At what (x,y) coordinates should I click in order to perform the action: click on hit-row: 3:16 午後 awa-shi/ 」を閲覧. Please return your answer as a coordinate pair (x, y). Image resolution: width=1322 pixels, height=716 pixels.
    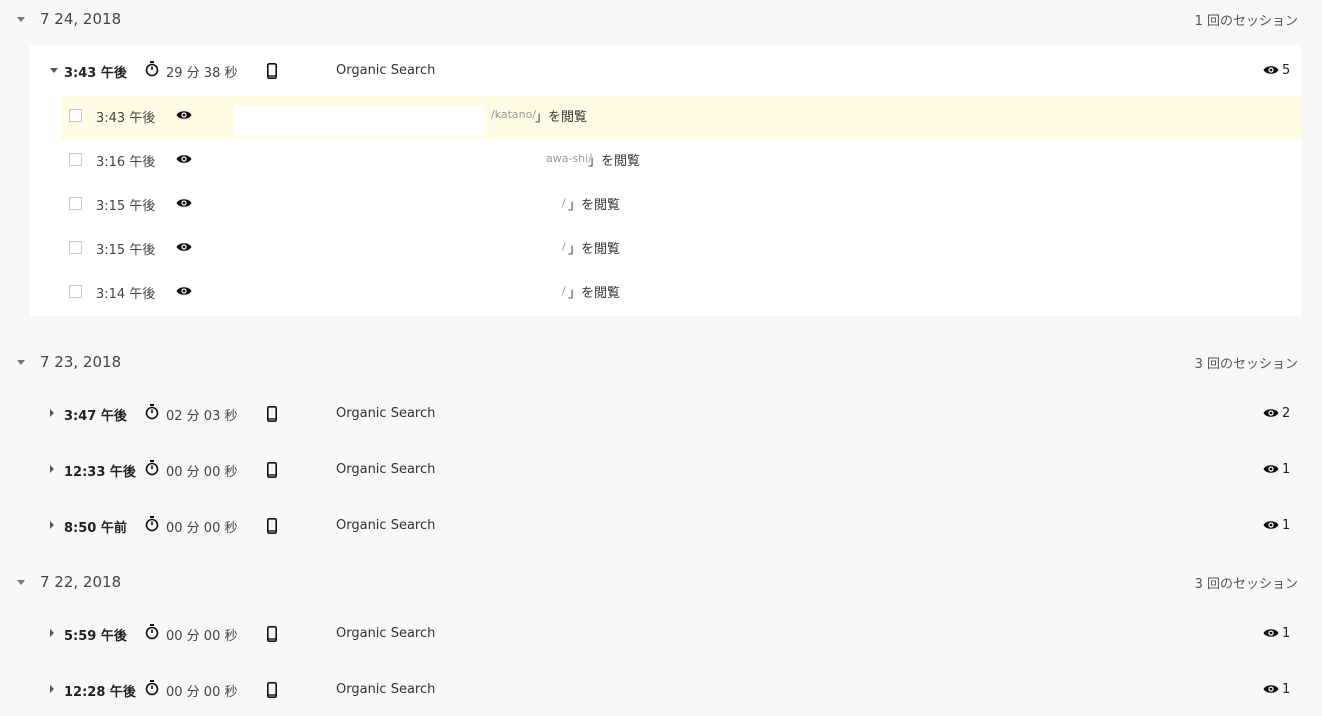
    Looking at the image, I should click on (681, 162).